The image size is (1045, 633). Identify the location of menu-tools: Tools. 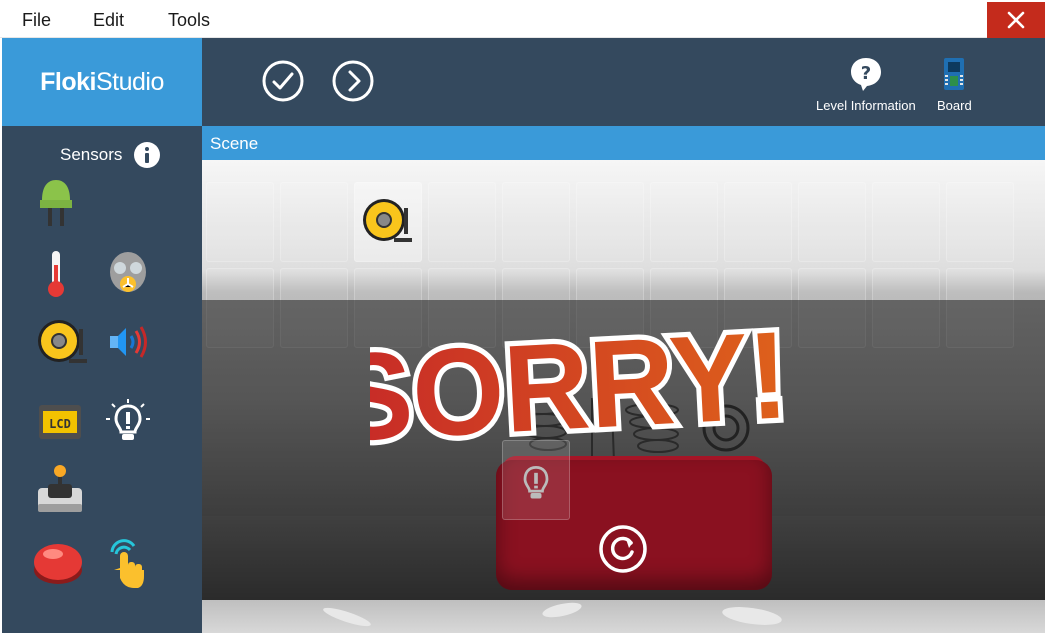
(189, 20).